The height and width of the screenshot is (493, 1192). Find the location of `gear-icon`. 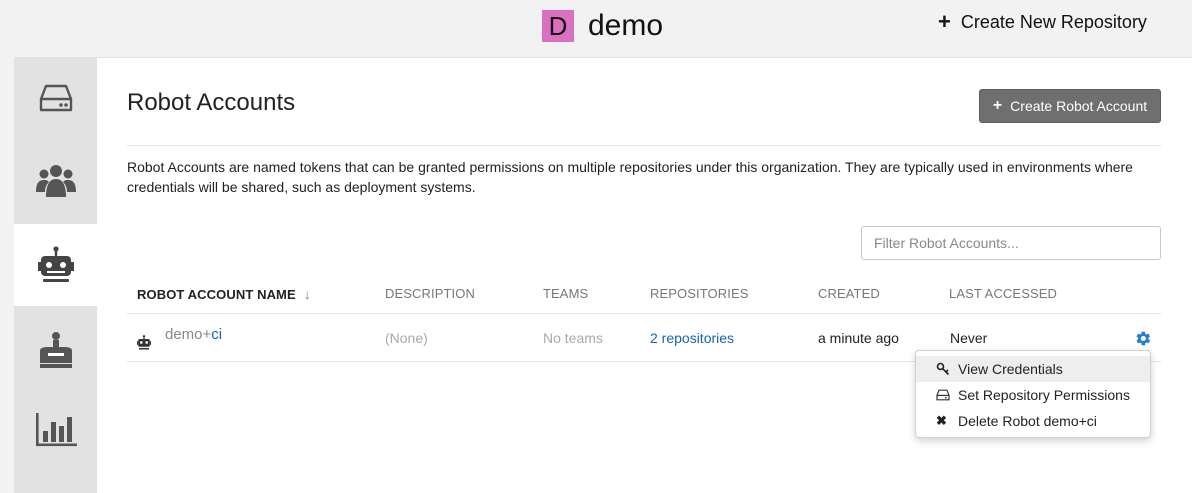

gear-icon is located at coordinates (1142, 338).